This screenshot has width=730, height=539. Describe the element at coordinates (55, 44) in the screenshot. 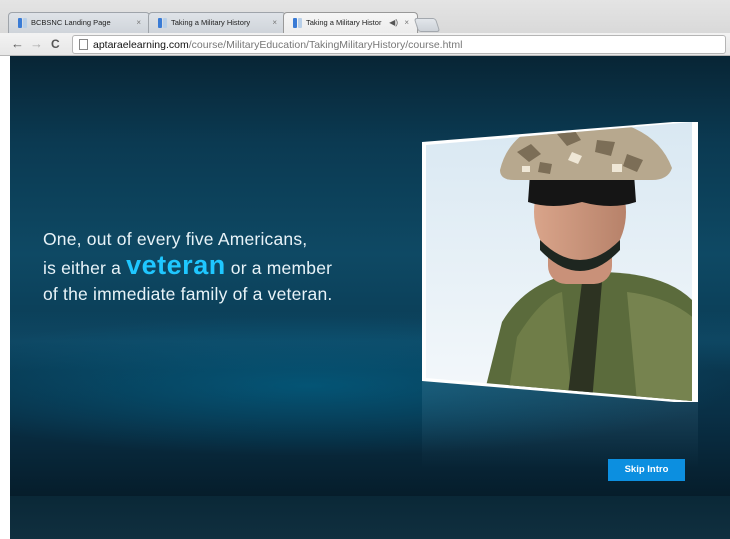

I see `reload-icon: C` at that location.